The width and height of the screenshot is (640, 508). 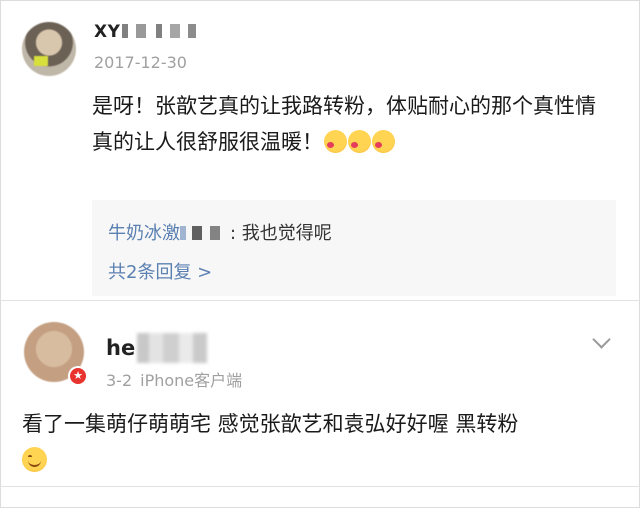 I want to click on verified-badge-icon: ★, so click(x=78, y=376).